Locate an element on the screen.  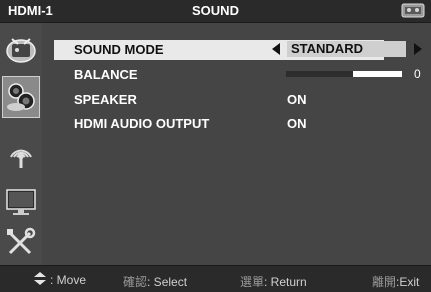
return-label: : Return is located at coordinates (285, 282).